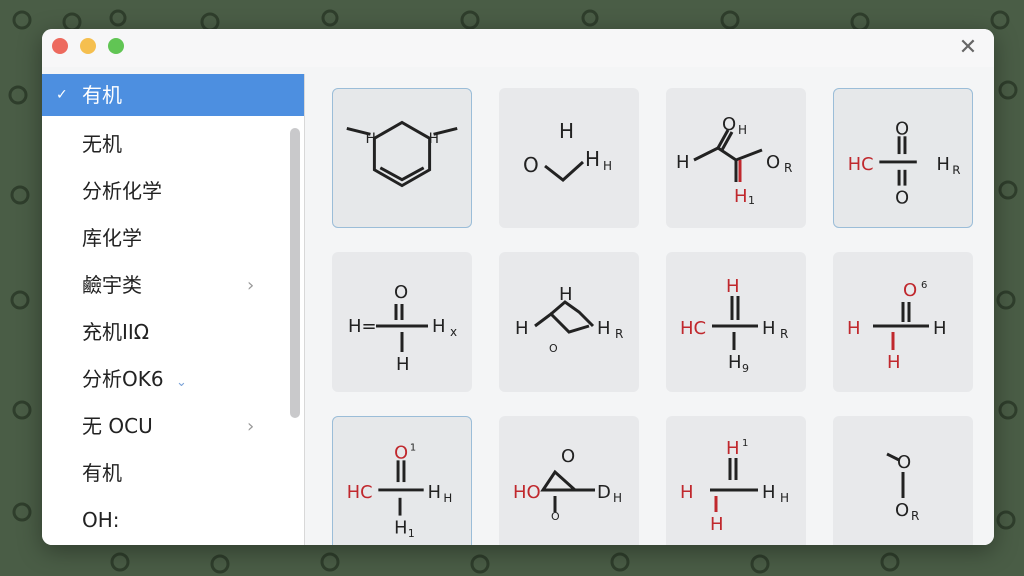 This screenshot has width=1024, height=576. Describe the element at coordinates (112, 285) in the screenshot. I see `sidebar-item-label: 鹼宇类` at that location.